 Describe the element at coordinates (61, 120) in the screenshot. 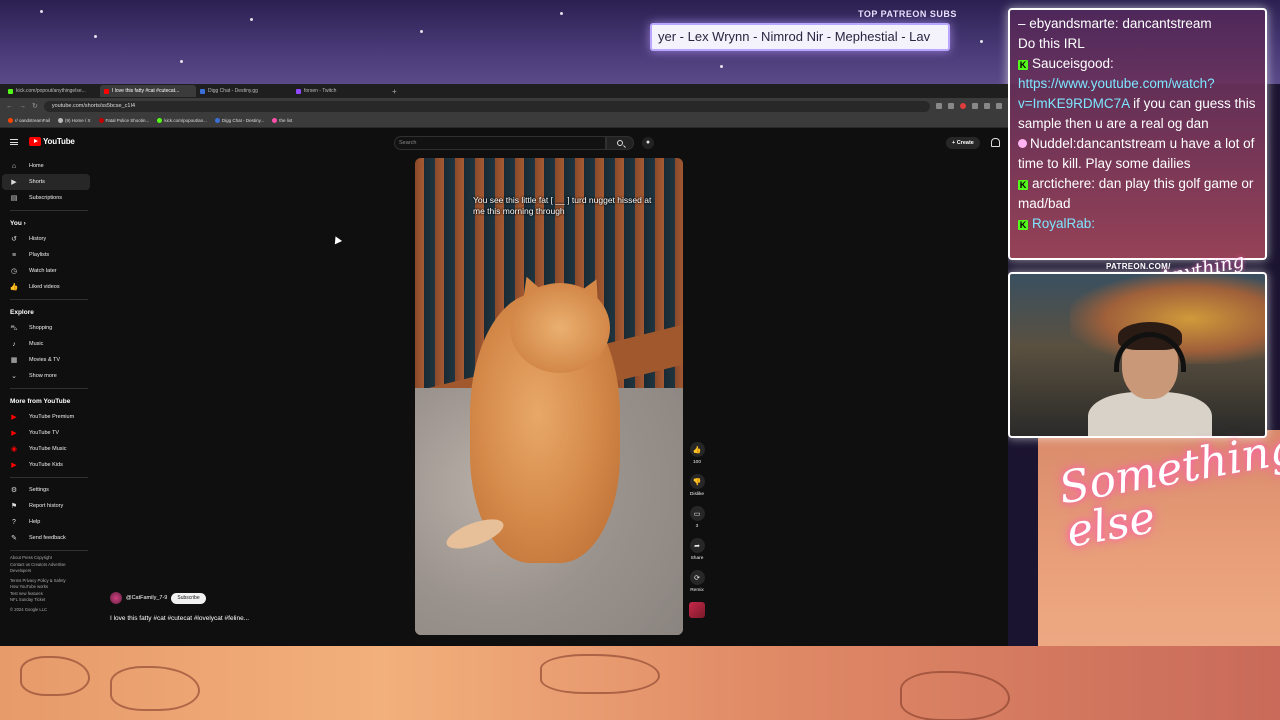

I see `bookmark-favicon-icon` at that location.